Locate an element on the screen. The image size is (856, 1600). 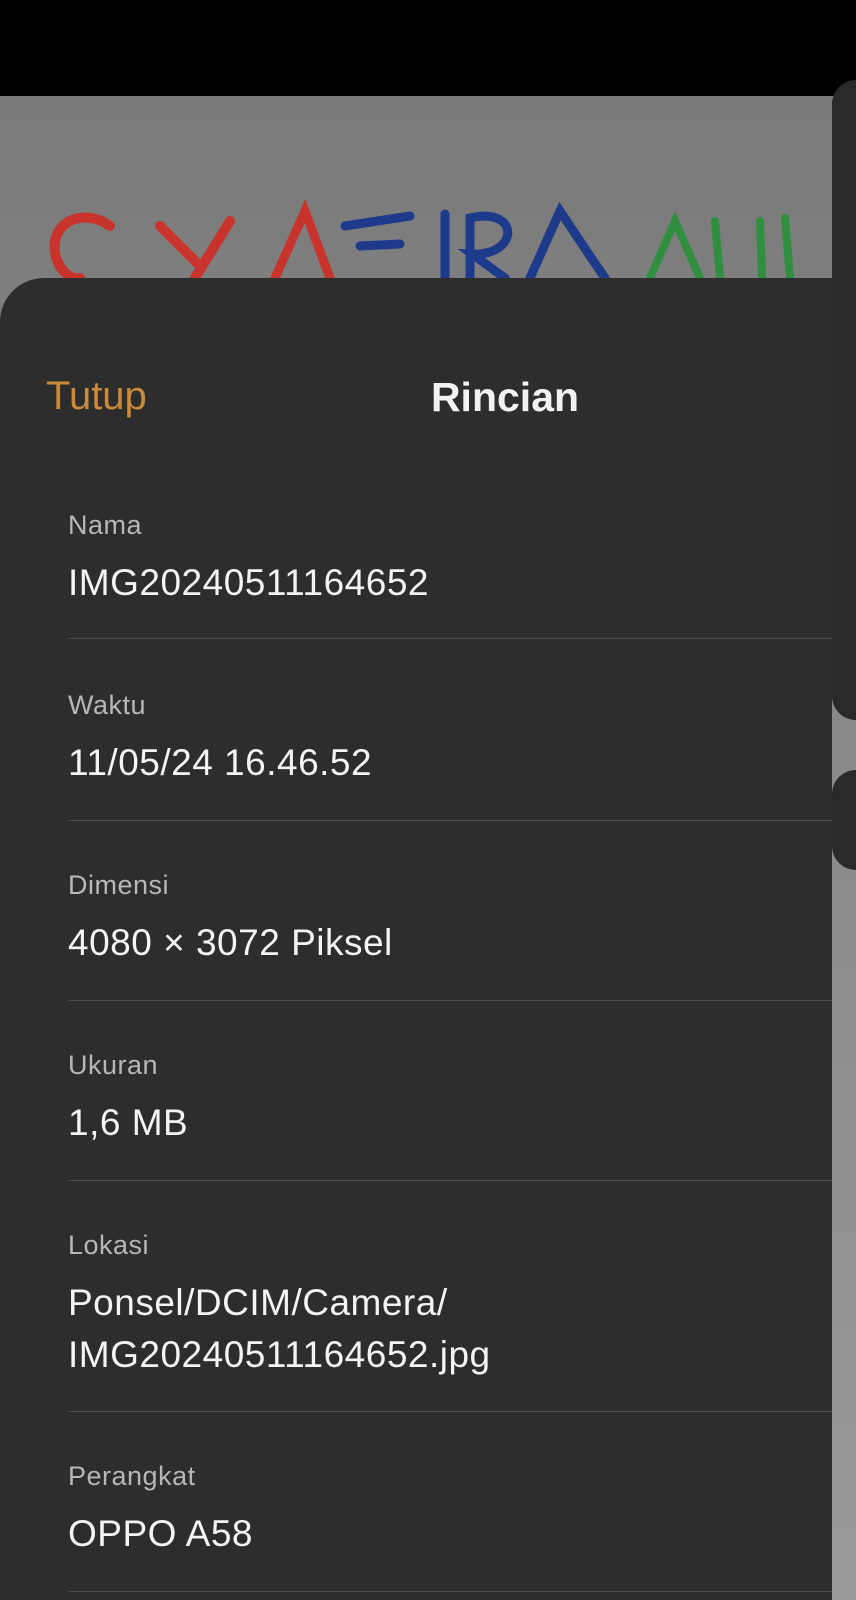
detail-name-label: Nama is located at coordinates (105, 525).